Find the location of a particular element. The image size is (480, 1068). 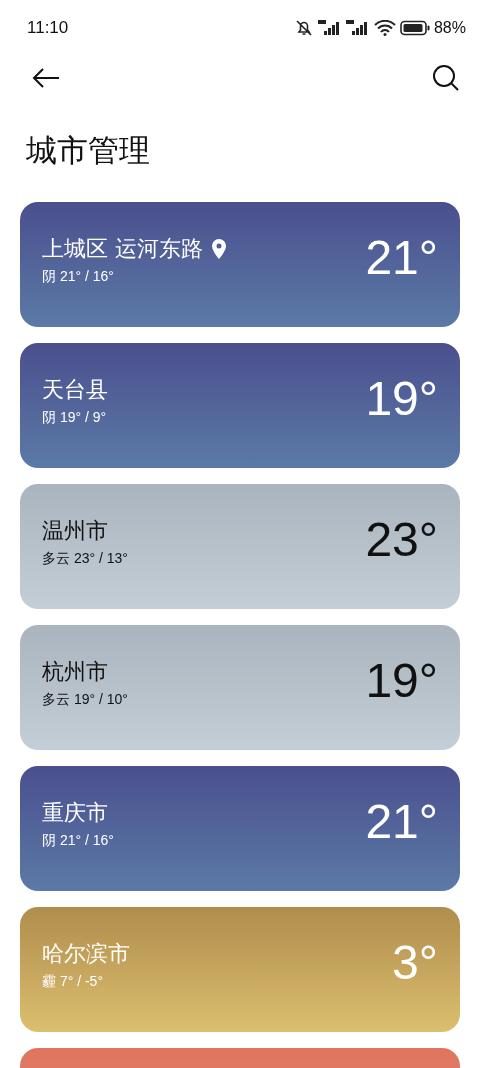

city-card: 上城区 运河东路 阴 21° / 16° 21° is located at coordinates (240, 264).